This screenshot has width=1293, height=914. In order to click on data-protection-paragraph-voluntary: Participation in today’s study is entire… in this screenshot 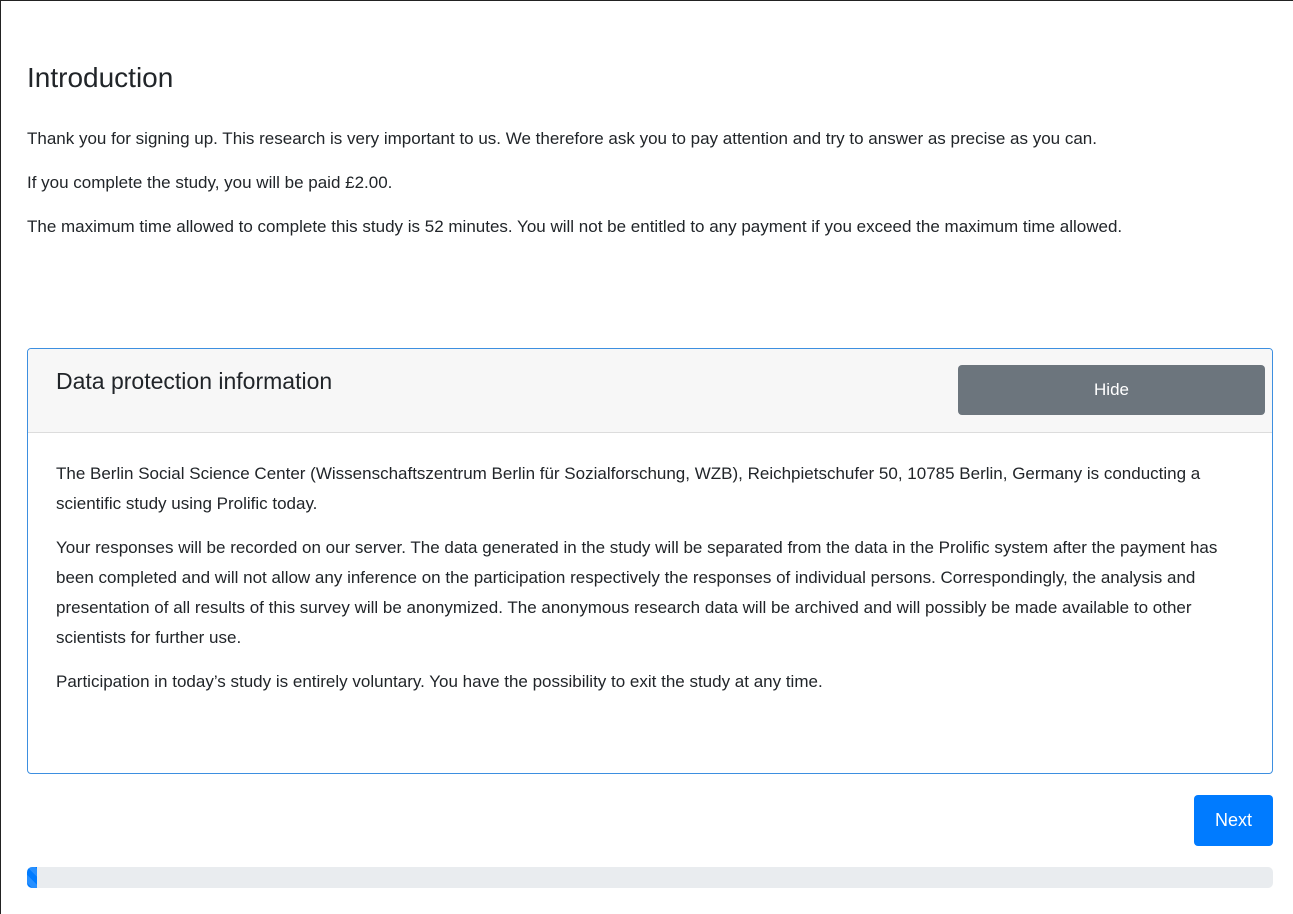, I will do `click(439, 681)`.